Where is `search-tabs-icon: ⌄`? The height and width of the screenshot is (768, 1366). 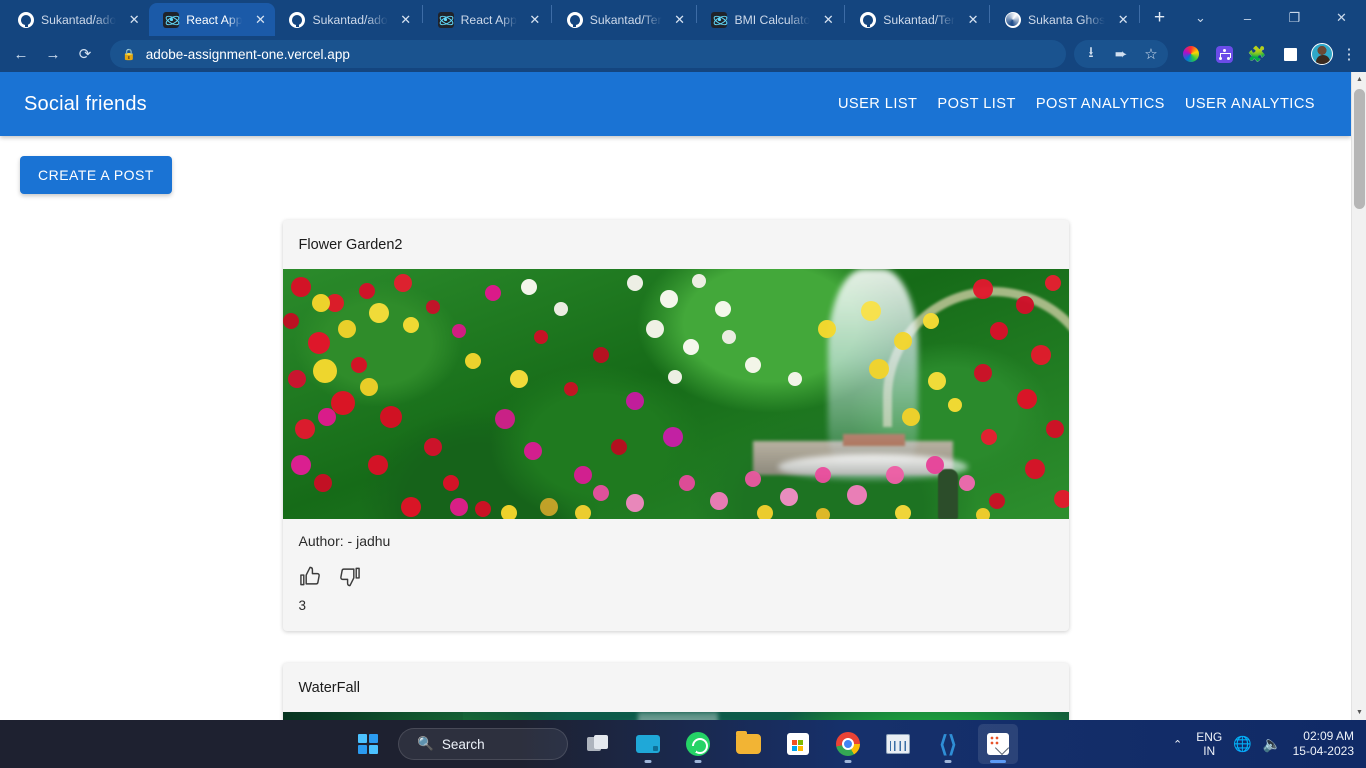
search-tabs-icon: ⌄ is located at coordinates (1200, 18).